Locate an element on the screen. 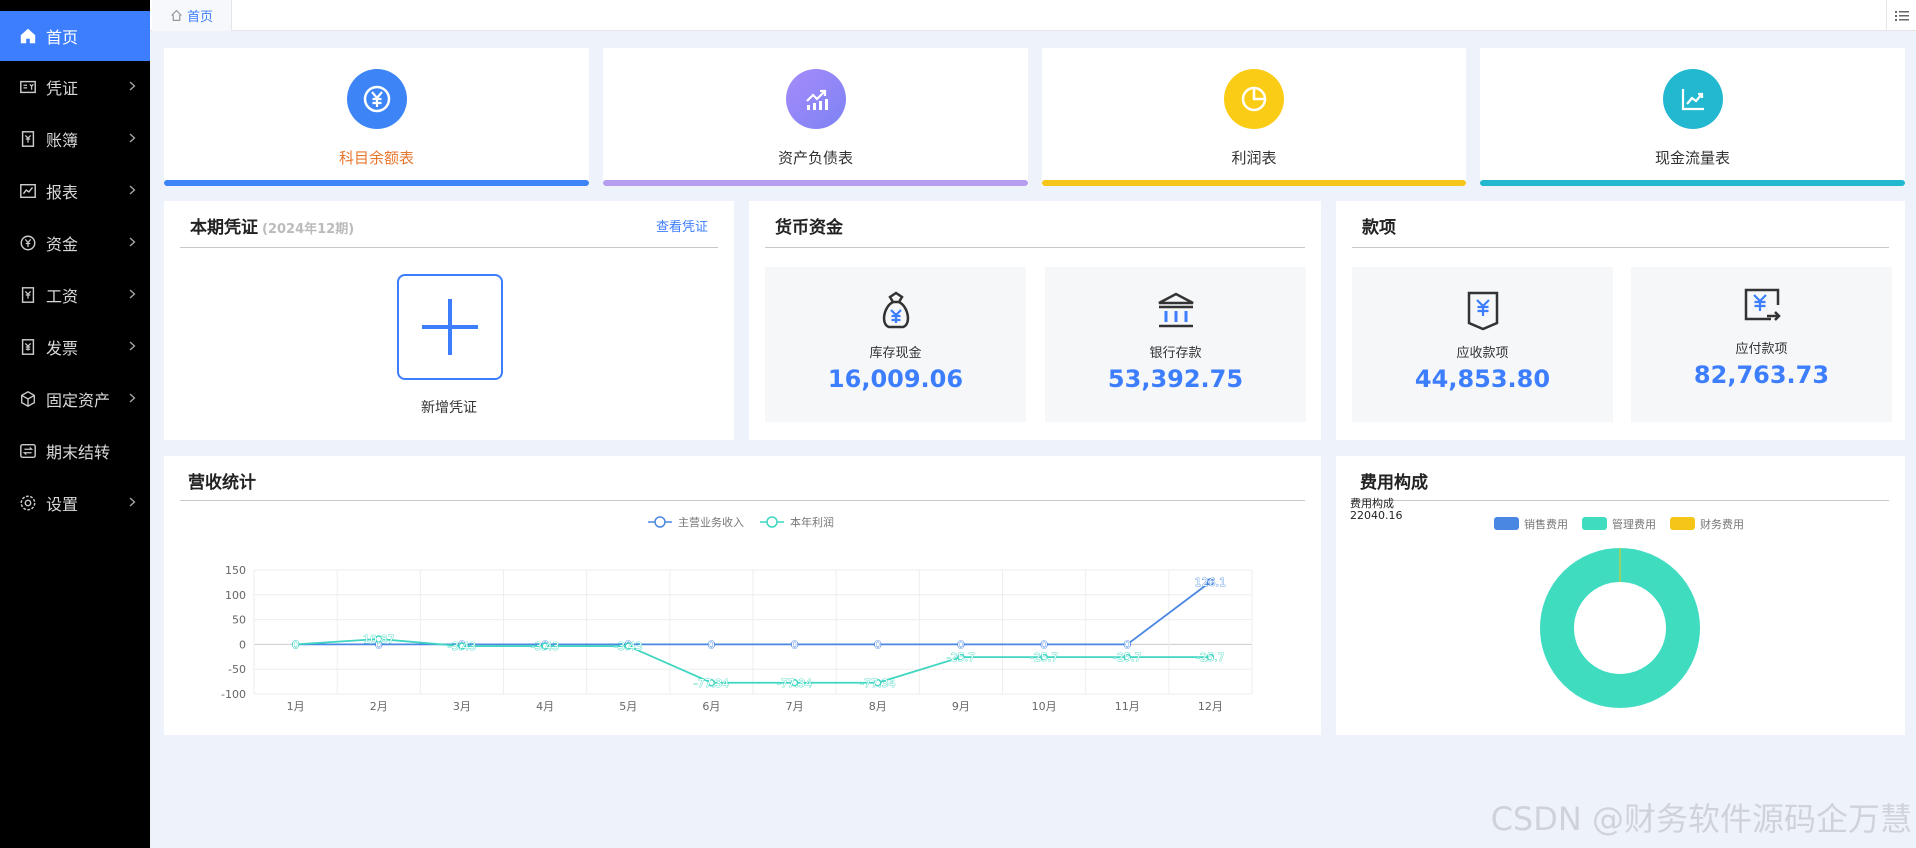 Image resolution: width=1916 pixels, height=848 pixels. voucher-panel: 本期凭证 (2024年12期) 查看凭证 新增凭证 is located at coordinates (449, 320).